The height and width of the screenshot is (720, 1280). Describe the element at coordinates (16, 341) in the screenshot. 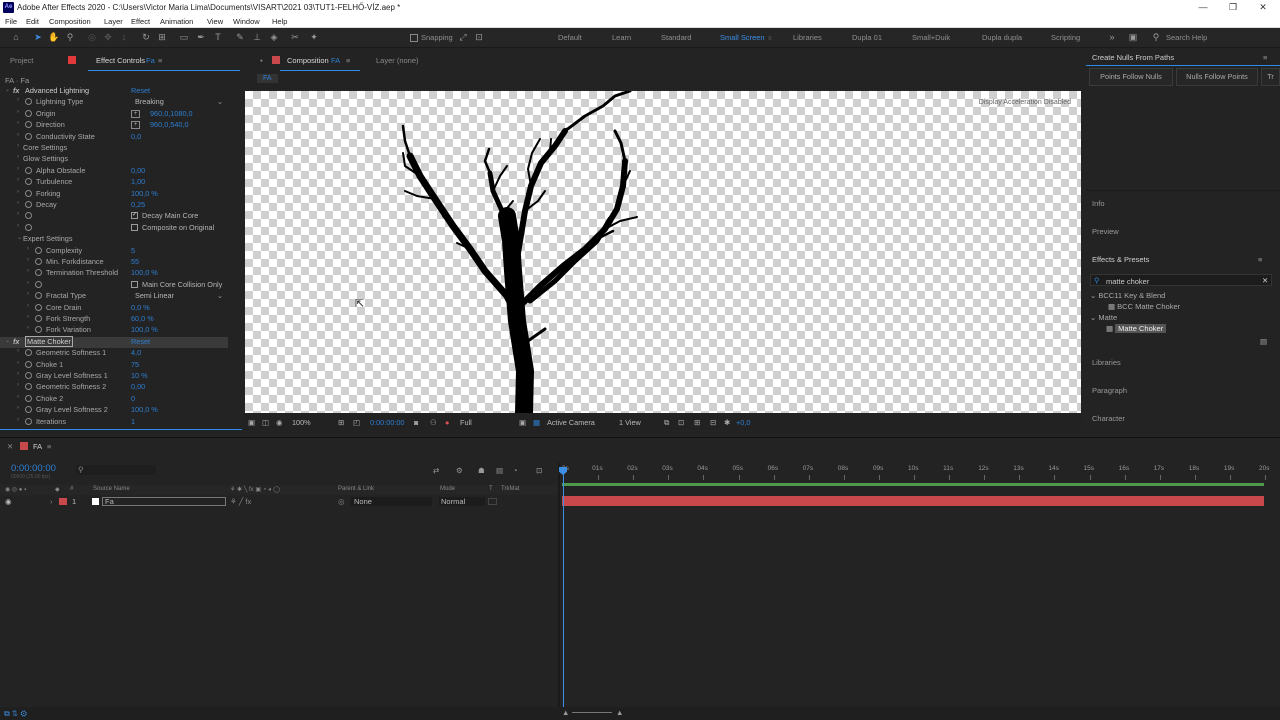

I see `fx-toggle-icon: fx` at that location.